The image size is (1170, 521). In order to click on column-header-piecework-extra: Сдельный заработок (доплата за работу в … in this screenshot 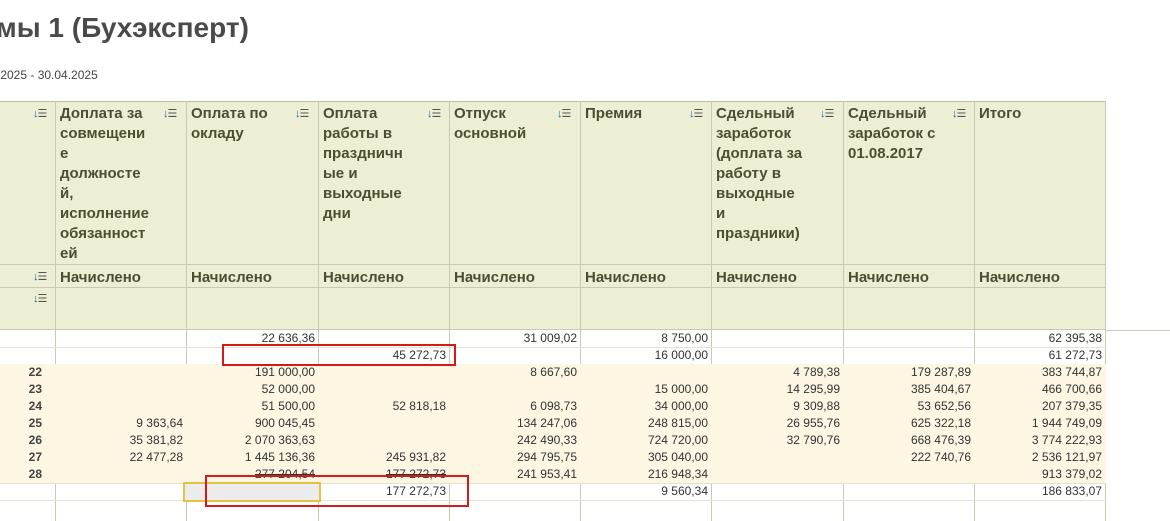, I will do `click(766, 174)`.